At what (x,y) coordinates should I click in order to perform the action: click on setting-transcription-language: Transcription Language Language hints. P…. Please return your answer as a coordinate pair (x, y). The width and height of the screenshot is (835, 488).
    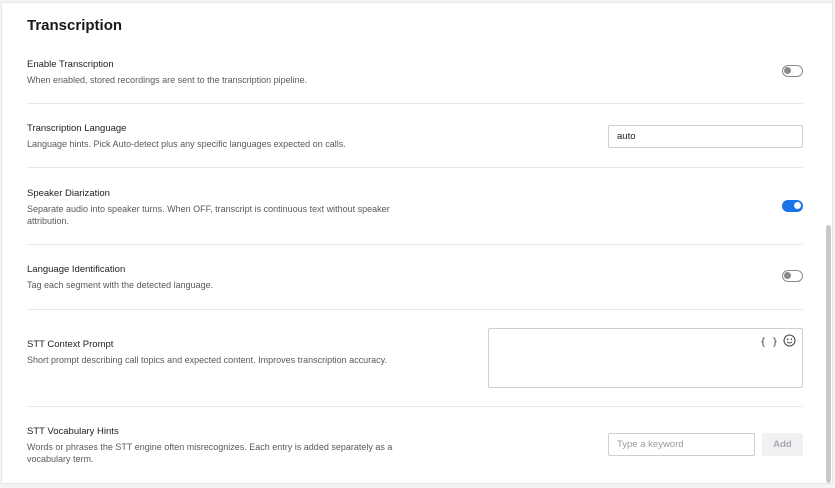
    Looking at the image, I should click on (415, 138).